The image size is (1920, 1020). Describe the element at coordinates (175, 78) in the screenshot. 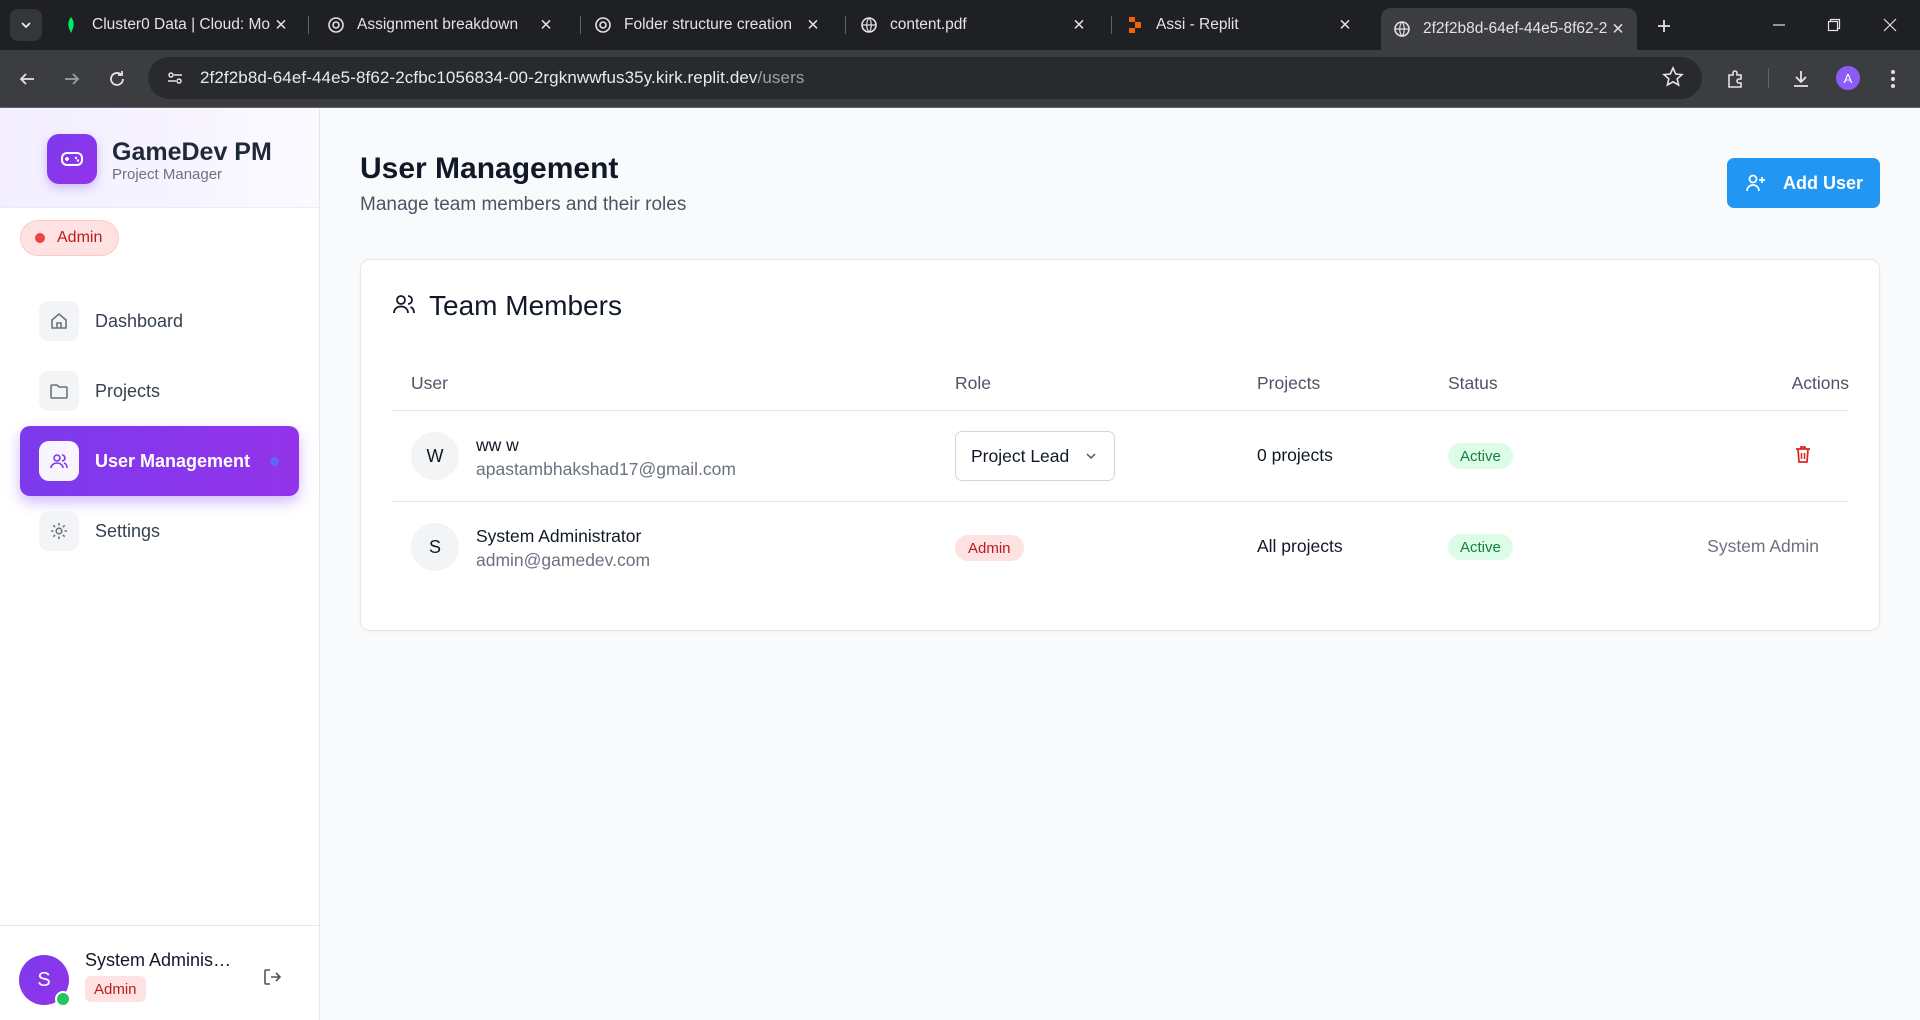

I see `site-info-icon` at that location.